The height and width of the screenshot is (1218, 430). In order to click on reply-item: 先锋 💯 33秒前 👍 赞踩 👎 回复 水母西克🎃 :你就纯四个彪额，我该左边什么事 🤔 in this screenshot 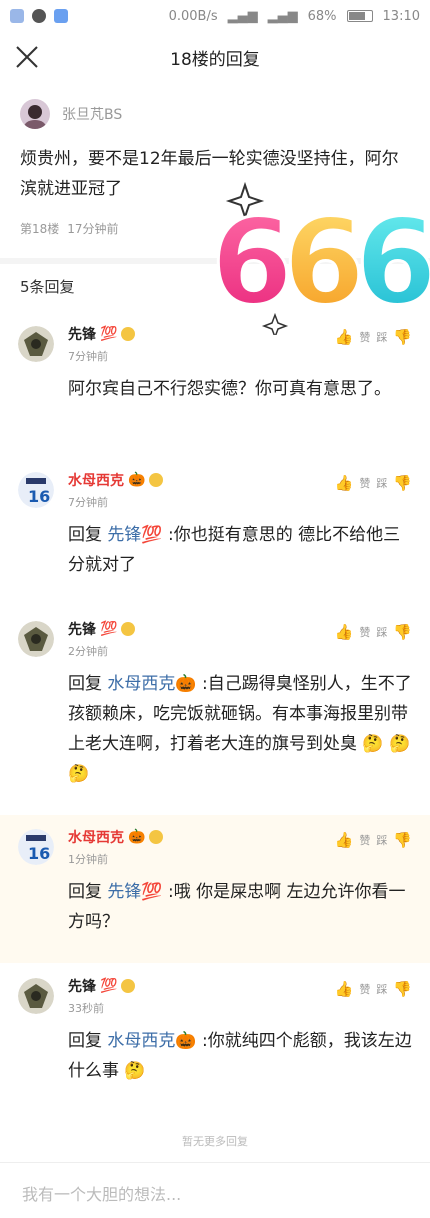, I will do `click(215, 1044)`.